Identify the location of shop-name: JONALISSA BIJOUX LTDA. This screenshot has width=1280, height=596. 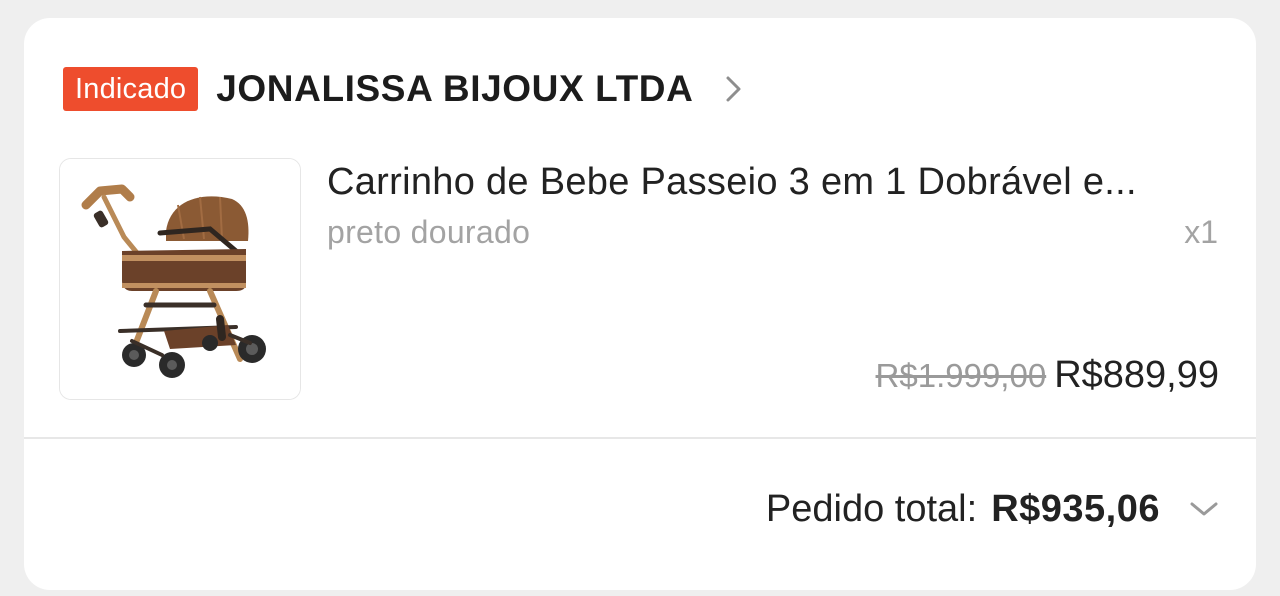
(454, 89).